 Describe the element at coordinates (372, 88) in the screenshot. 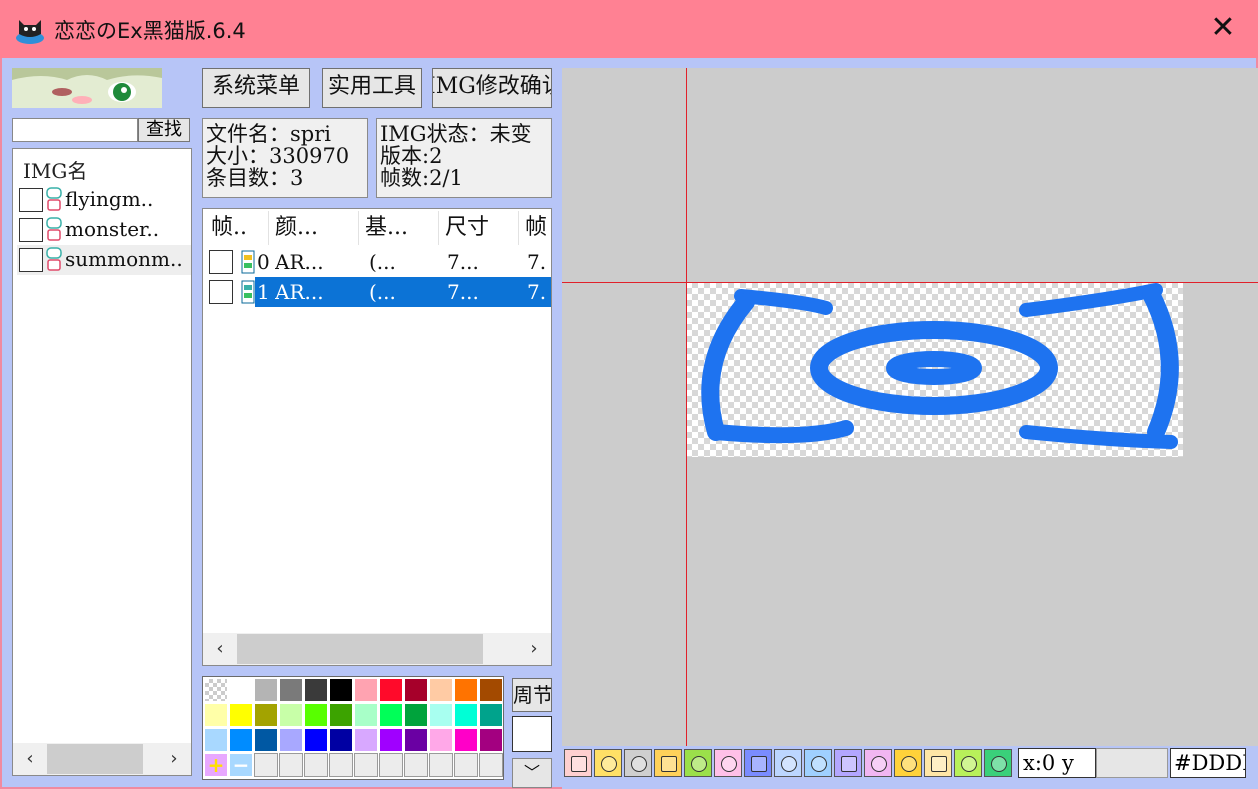

I see `tools-menu-button: 实用工具` at that location.